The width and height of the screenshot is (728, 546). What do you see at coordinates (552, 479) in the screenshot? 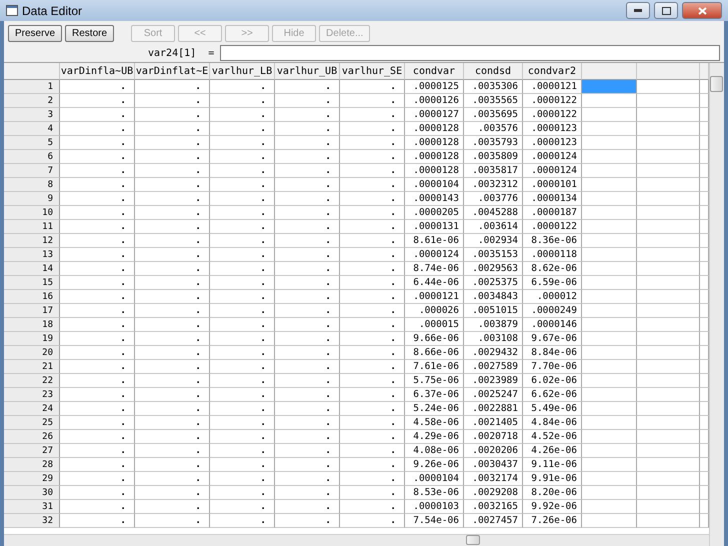
I see `table-cell: 9.91e-06` at bounding box center [552, 479].